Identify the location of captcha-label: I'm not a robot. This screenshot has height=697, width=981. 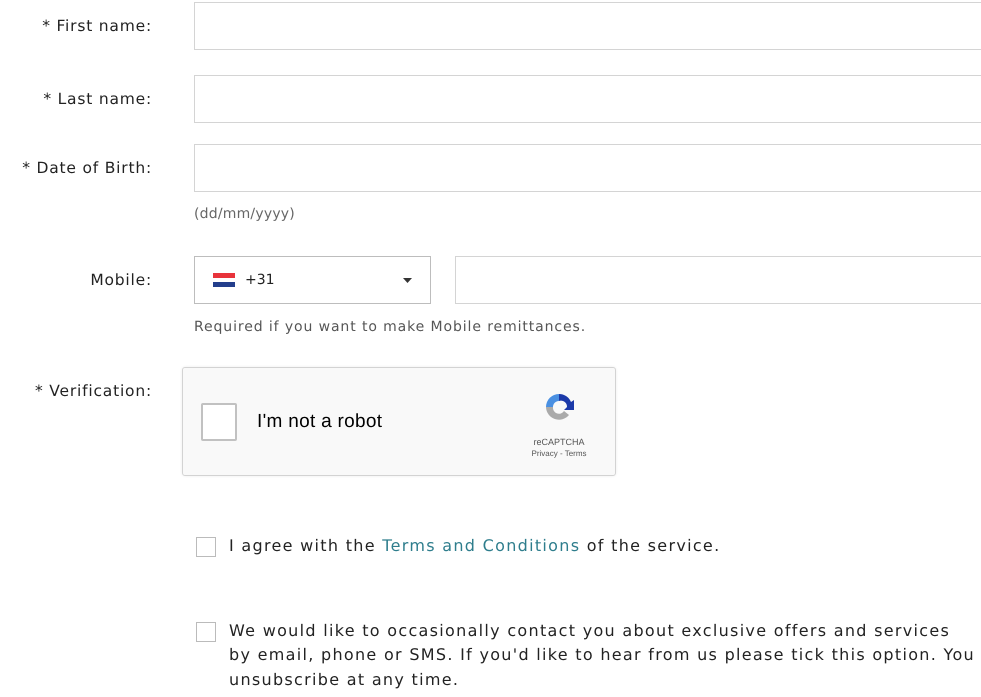
(320, 421).